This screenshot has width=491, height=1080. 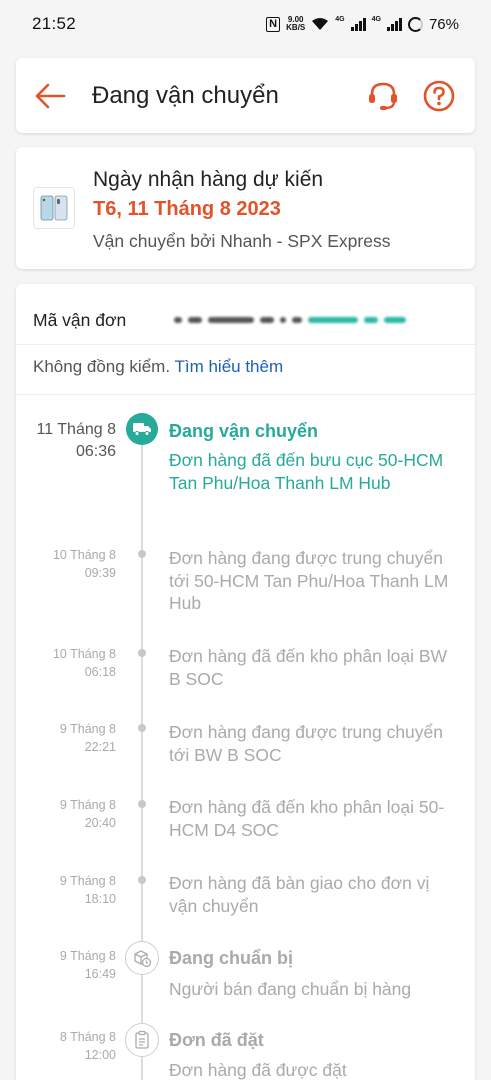 I want to click on headset-icon, so click(x=383, y=96).